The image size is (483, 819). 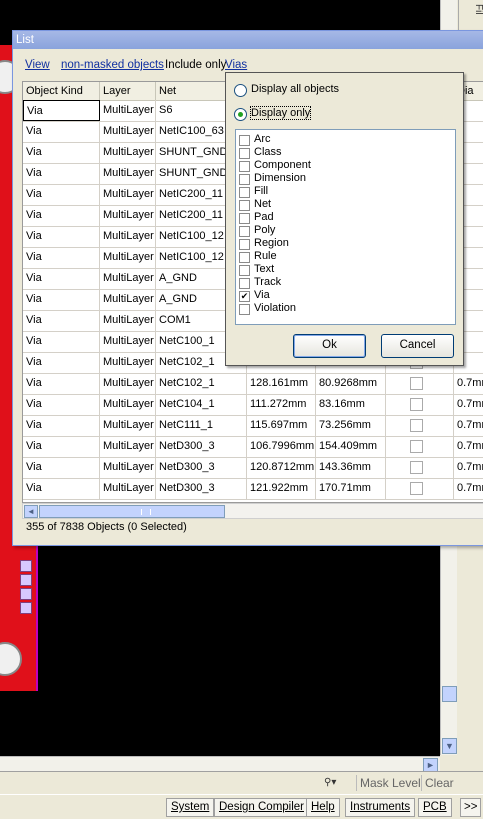 What do you see at coordinates (439, 783) in the screenshot?
I see `clear-button: Clear` at bounding box center [439, 783].